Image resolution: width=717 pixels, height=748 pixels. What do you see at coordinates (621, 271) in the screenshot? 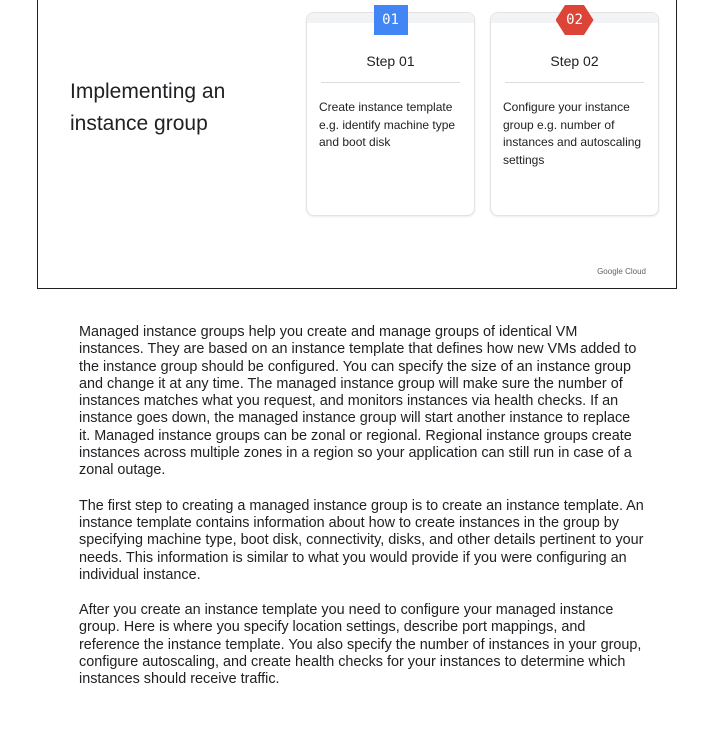
I see `google-cloud-logo: Google Cloud` at bounding box center [621, 271].